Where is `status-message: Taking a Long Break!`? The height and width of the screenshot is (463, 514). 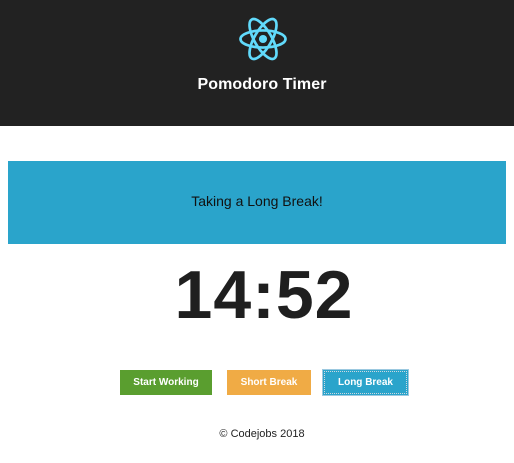
status-message: Taking a Long Break! is located at coordinates (257, 201).